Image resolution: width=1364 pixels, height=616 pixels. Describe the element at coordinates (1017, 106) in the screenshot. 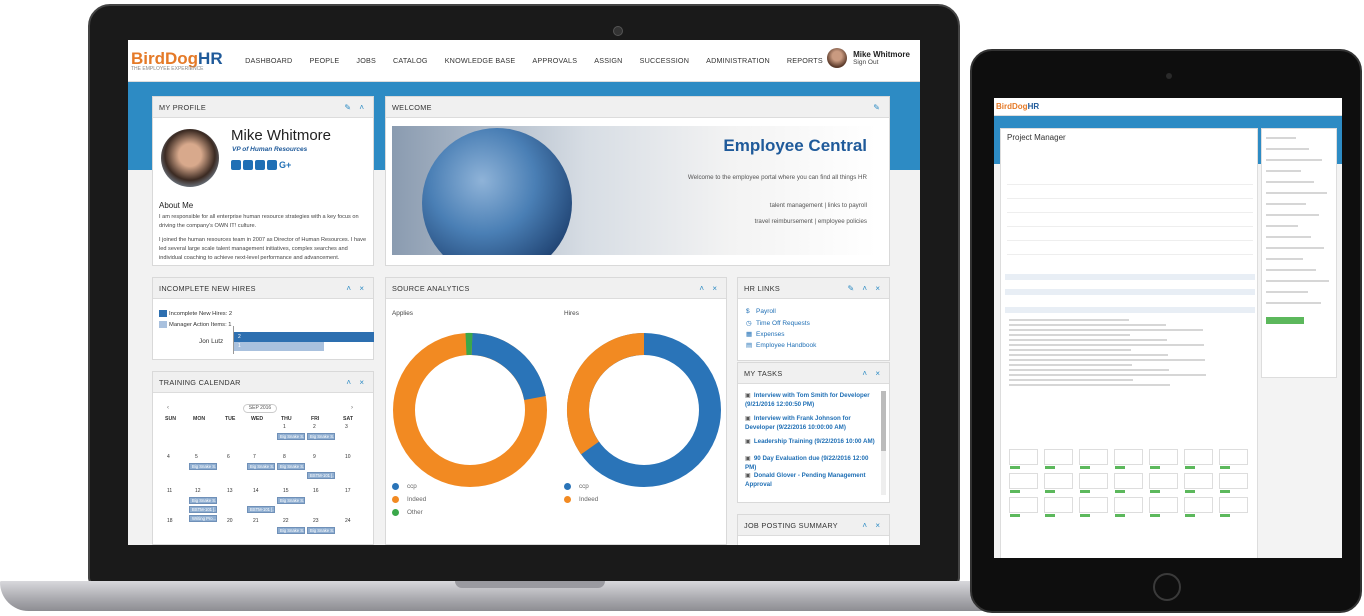

I see `tablet-logo: BirdDogHR` at that location.